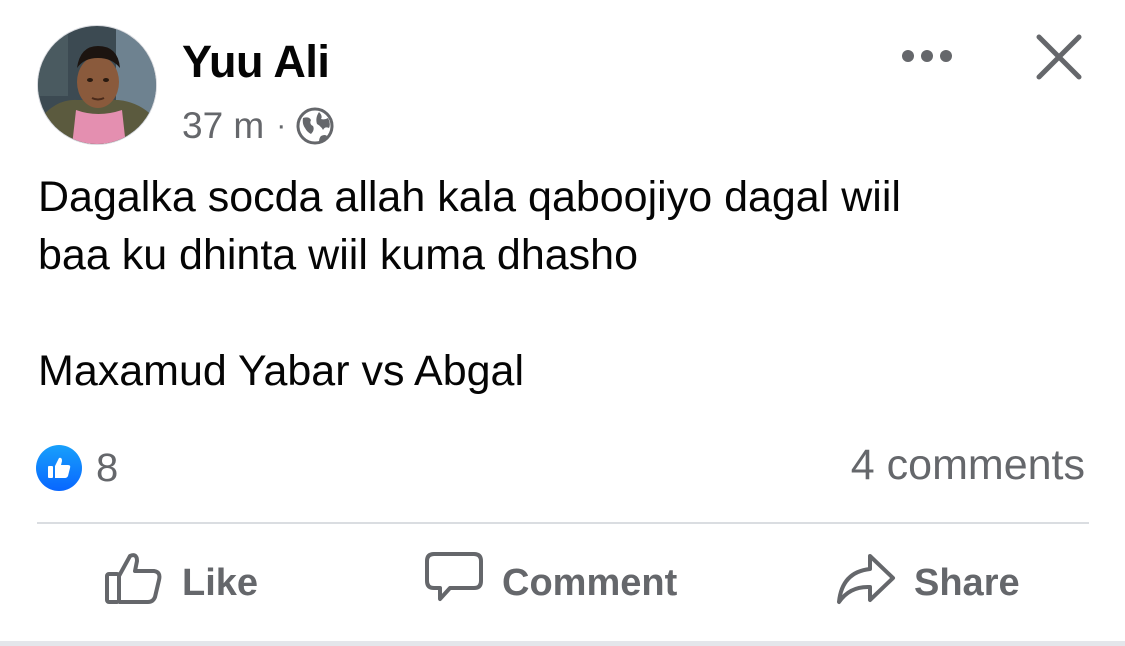  I want to click on comment-button: Comment, so click(550, 583).